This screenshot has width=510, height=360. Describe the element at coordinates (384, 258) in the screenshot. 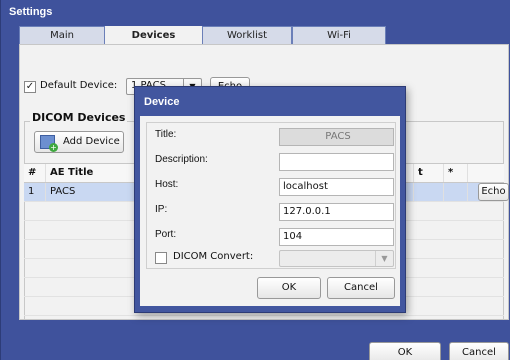

I see `chevron-down-icon: ▼` at that location.